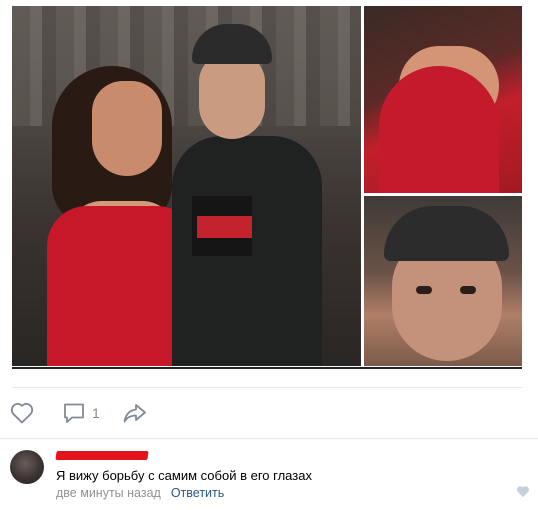 The image size is (538, 510). I want to click on author-name-redacted, so click(102, 455).